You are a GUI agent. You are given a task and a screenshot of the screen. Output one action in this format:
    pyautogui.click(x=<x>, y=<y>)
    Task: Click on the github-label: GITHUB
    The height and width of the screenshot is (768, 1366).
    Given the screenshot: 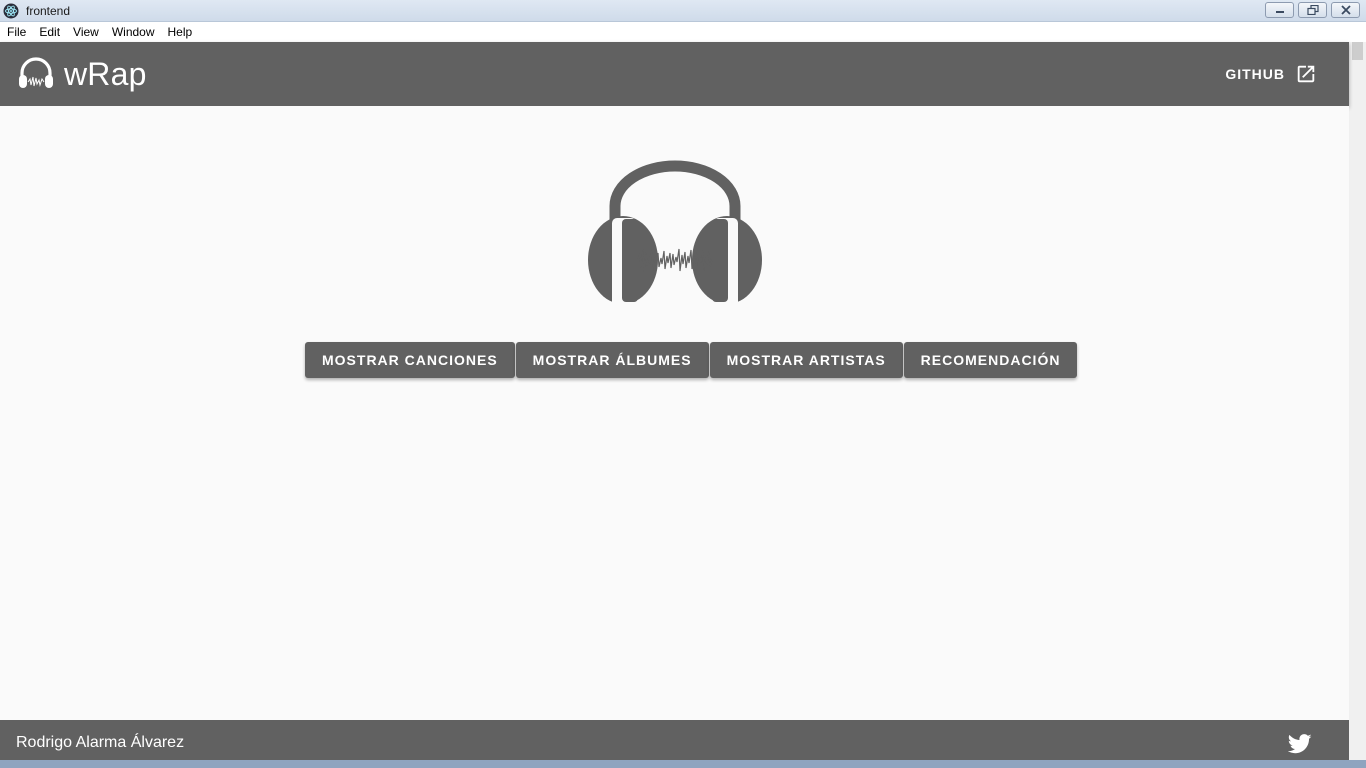 What is the action you would take?
    pyautogui.click(x=1255, y=74)
    